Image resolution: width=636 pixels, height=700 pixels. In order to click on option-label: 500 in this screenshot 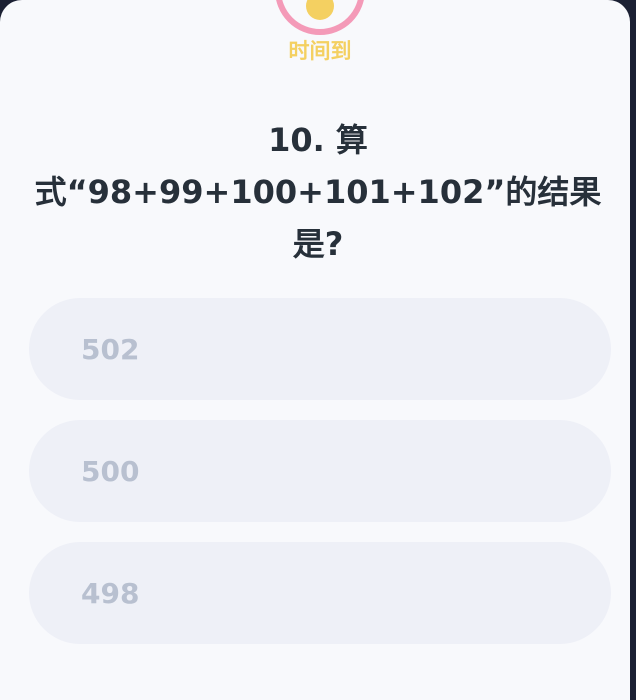, I will do `click(110, 471)`.